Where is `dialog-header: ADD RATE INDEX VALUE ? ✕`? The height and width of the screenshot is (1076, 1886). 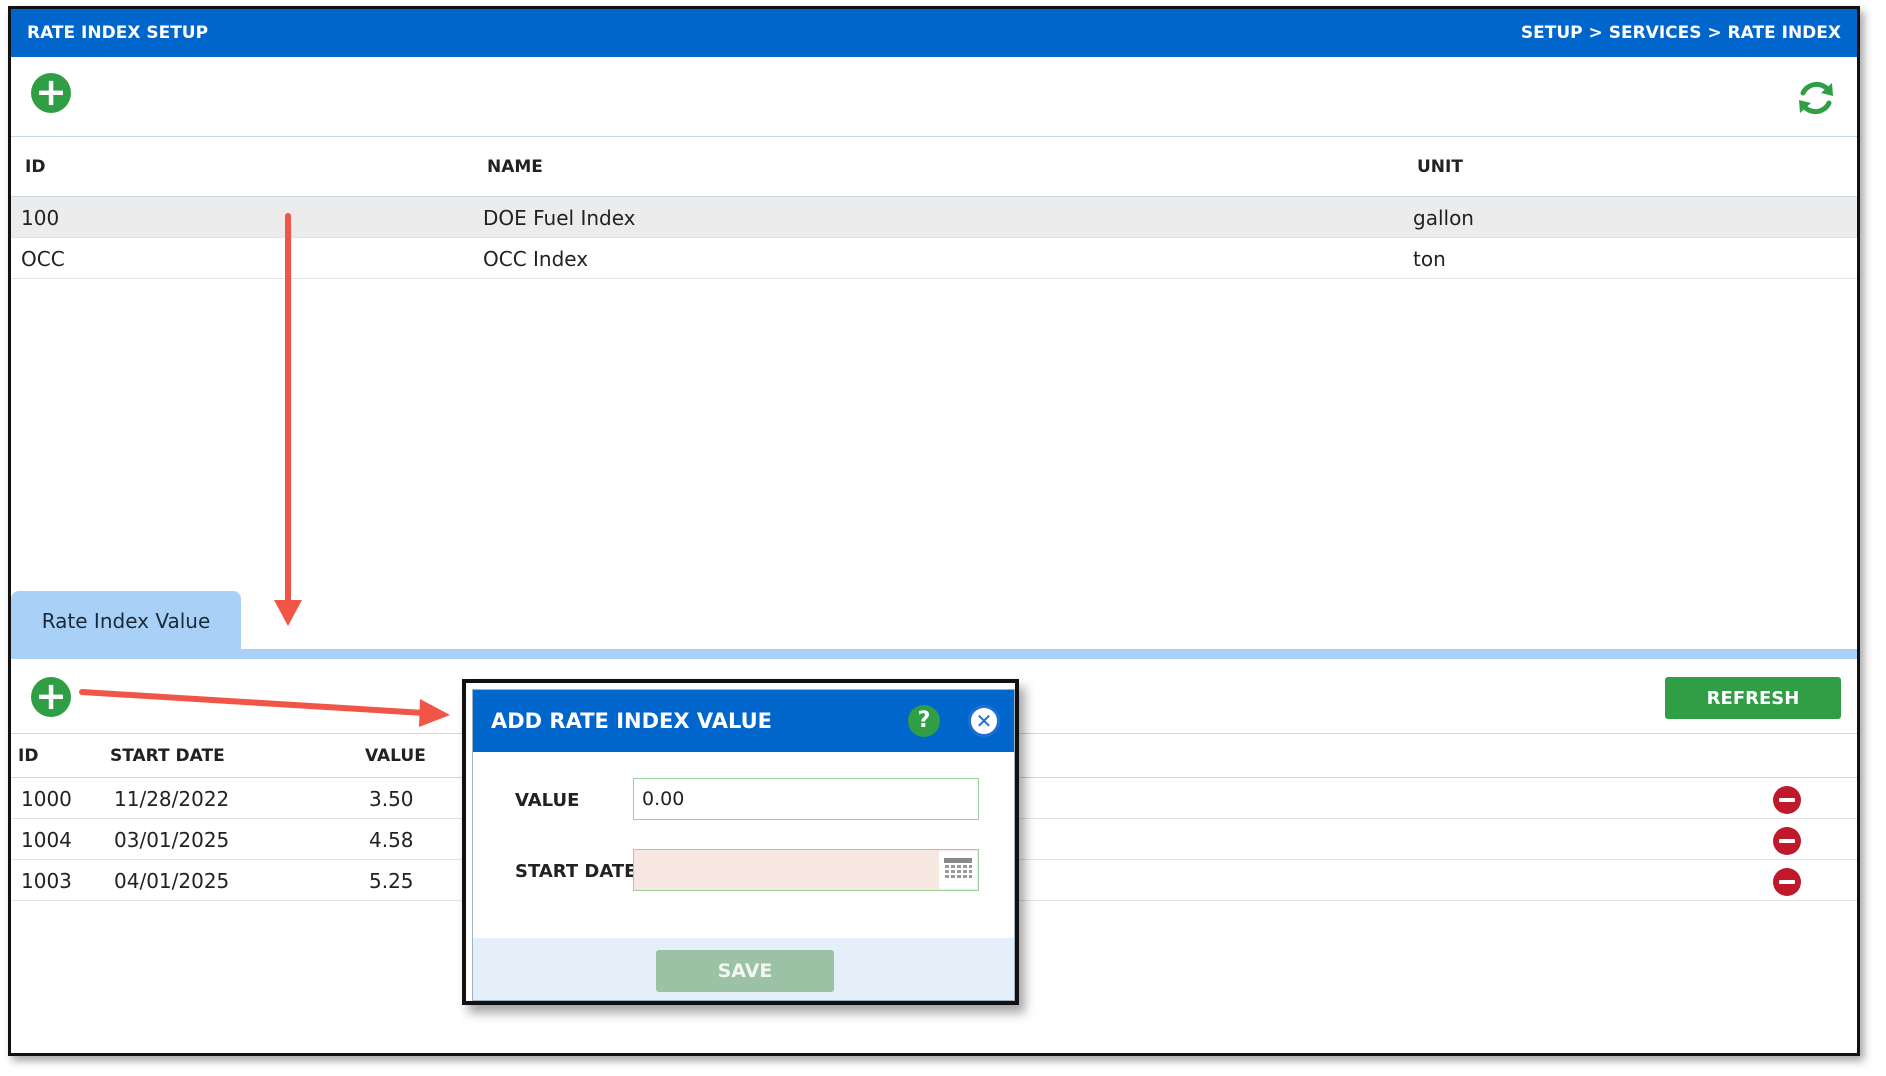
dialog-header: ADD RATE INDEX VALUE ? ✕ is located at coordinates (743, 721).